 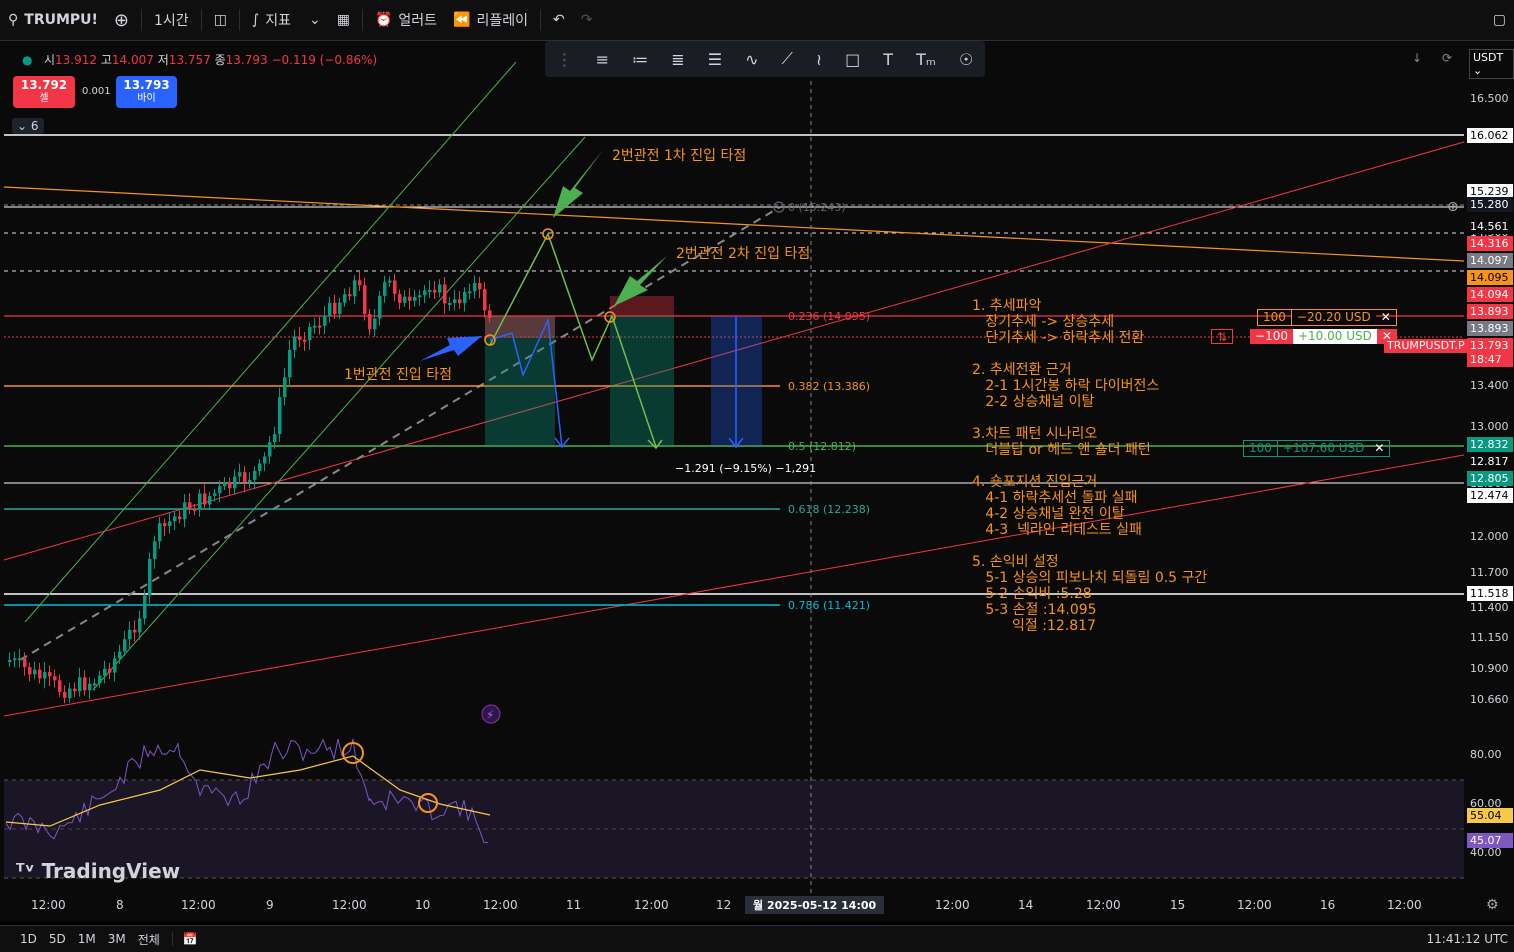 I want to click on interval-button: 1시간, so click(x=171, y=20).